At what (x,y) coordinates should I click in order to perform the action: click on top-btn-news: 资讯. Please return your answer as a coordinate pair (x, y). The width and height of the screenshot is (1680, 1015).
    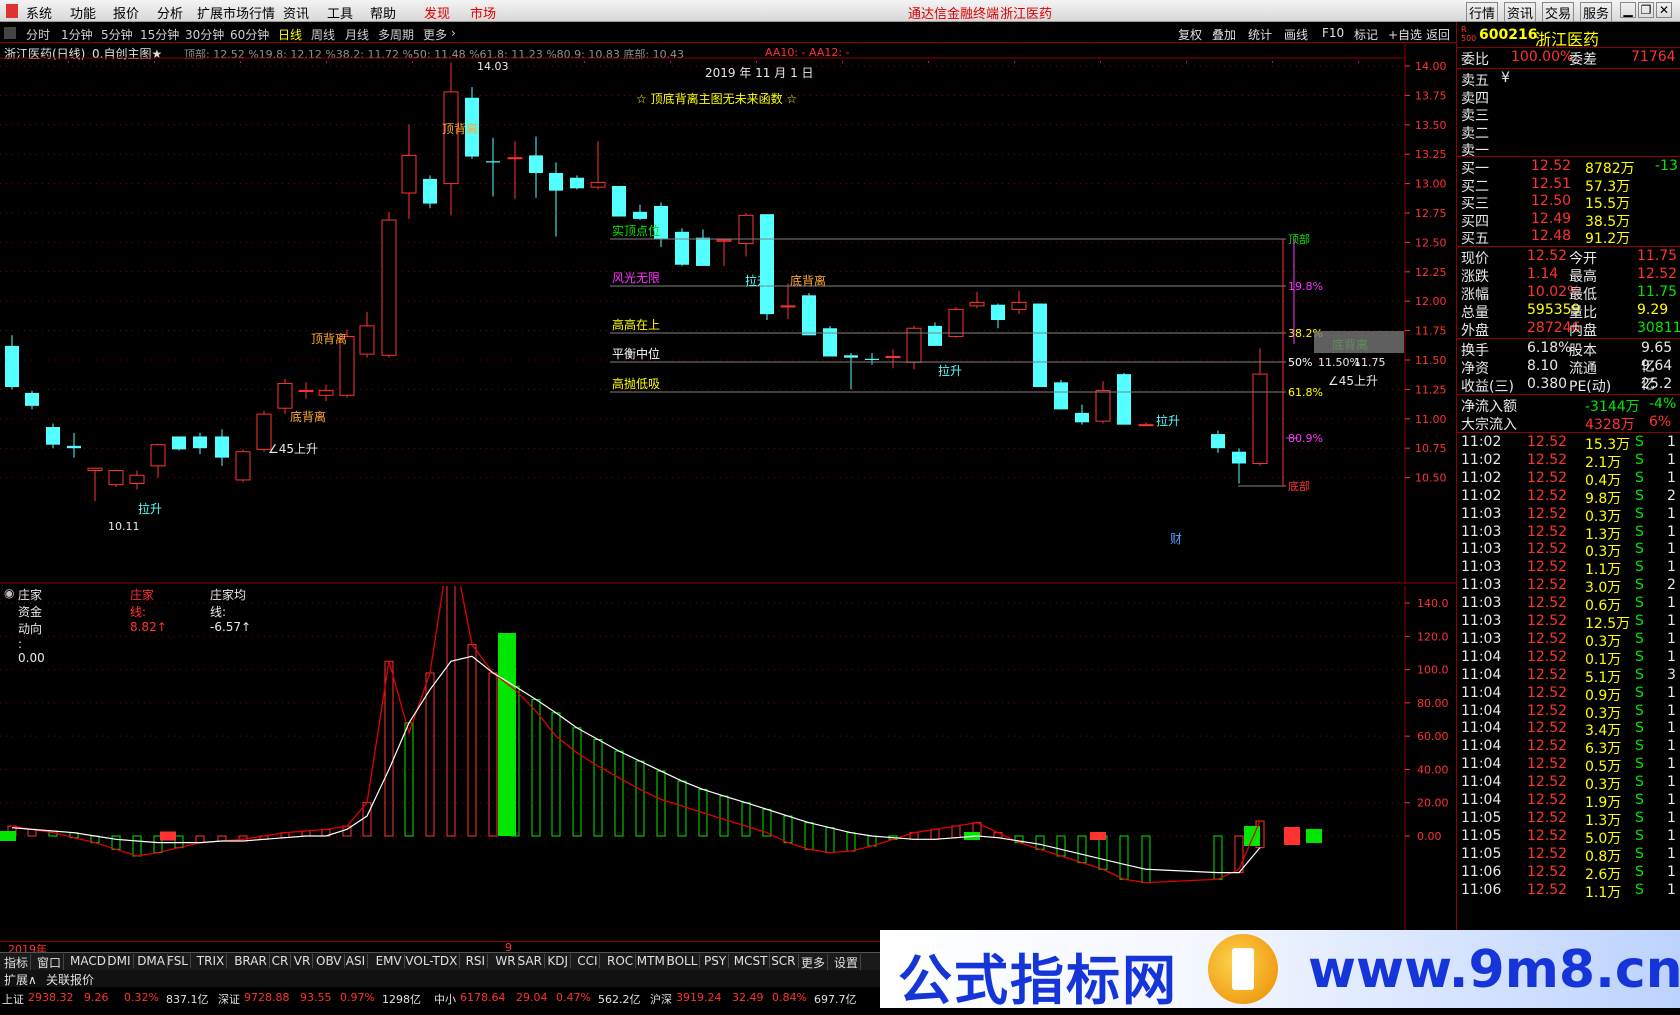
    Looking at the image, I should click on (1520, 12).